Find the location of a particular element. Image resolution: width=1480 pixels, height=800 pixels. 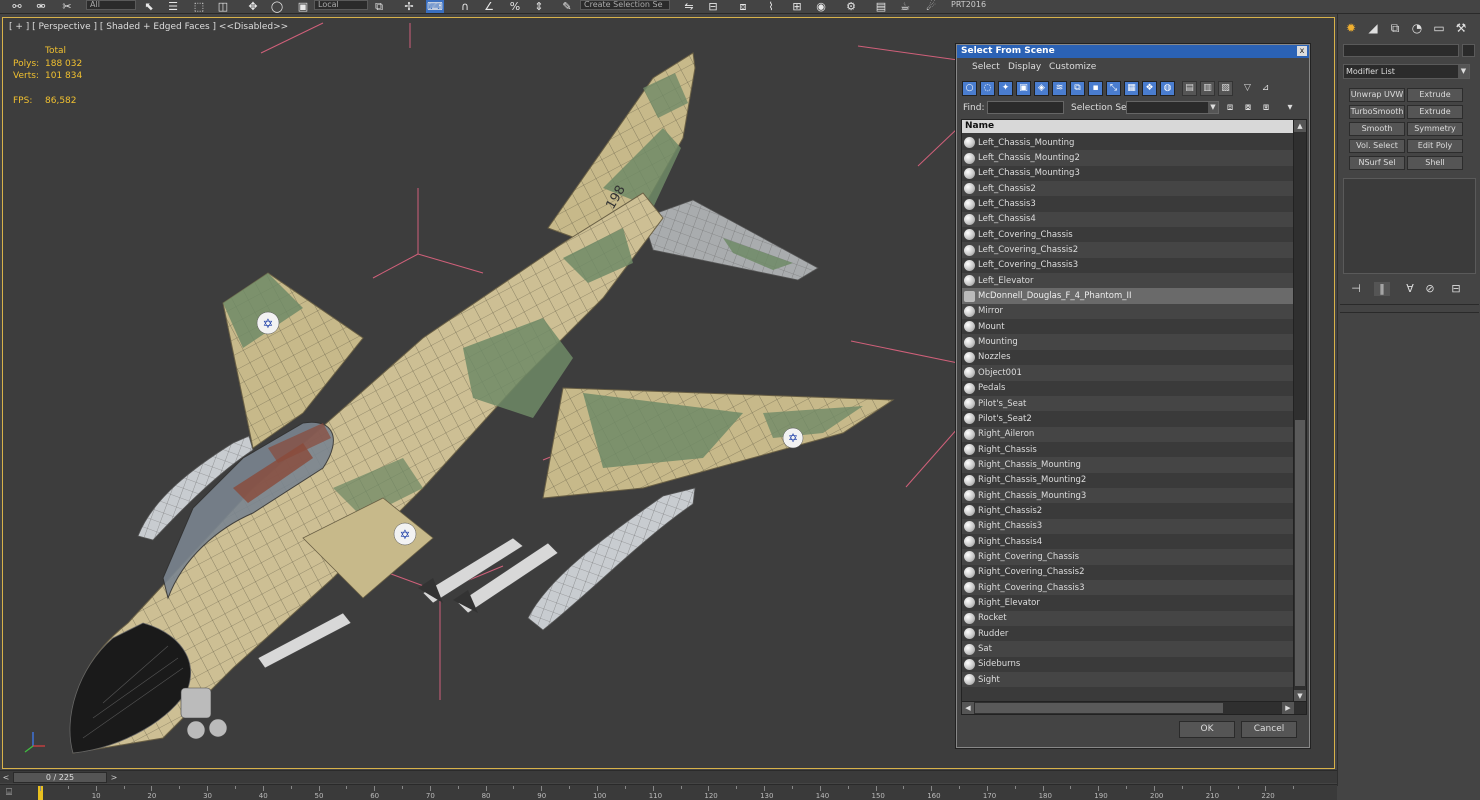

remove-modifier-icon: ⊘ is located at coordinates (1430, 289).